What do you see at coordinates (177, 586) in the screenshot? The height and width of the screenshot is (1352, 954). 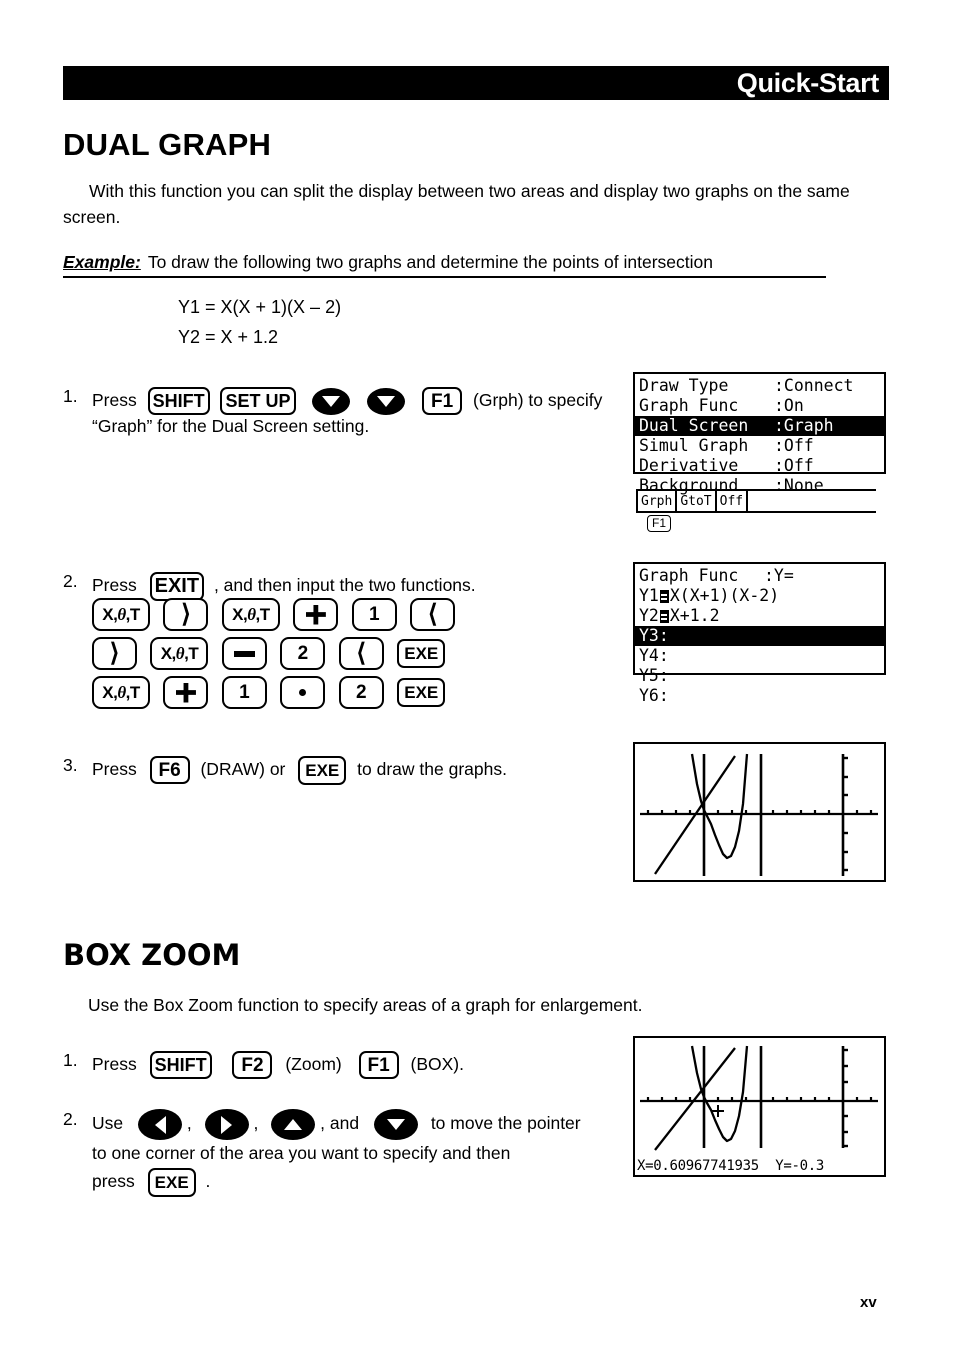 I see `key-exit: EXIT` at bounding box center [177, 586].